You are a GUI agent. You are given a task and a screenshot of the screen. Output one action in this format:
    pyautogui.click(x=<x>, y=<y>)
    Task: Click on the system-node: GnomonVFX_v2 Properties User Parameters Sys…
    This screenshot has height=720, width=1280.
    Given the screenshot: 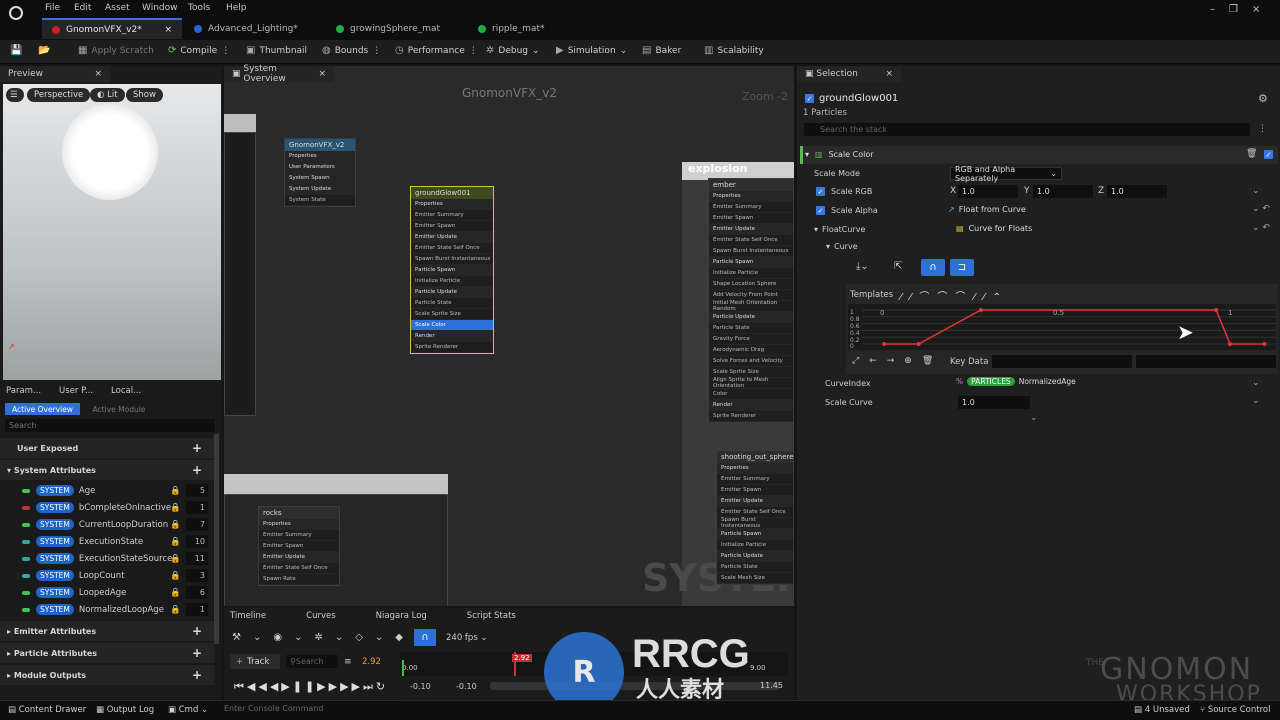 What is the action you would take?
    pyautogui.click(x=320, y=172)
    